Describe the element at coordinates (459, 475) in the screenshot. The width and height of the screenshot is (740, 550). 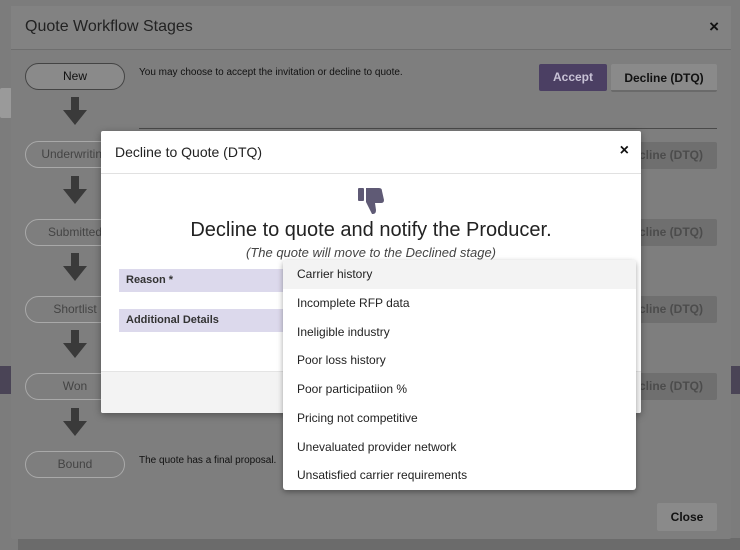
I see `dropdown-option: Unsatisfied carrier requirements` at that location.